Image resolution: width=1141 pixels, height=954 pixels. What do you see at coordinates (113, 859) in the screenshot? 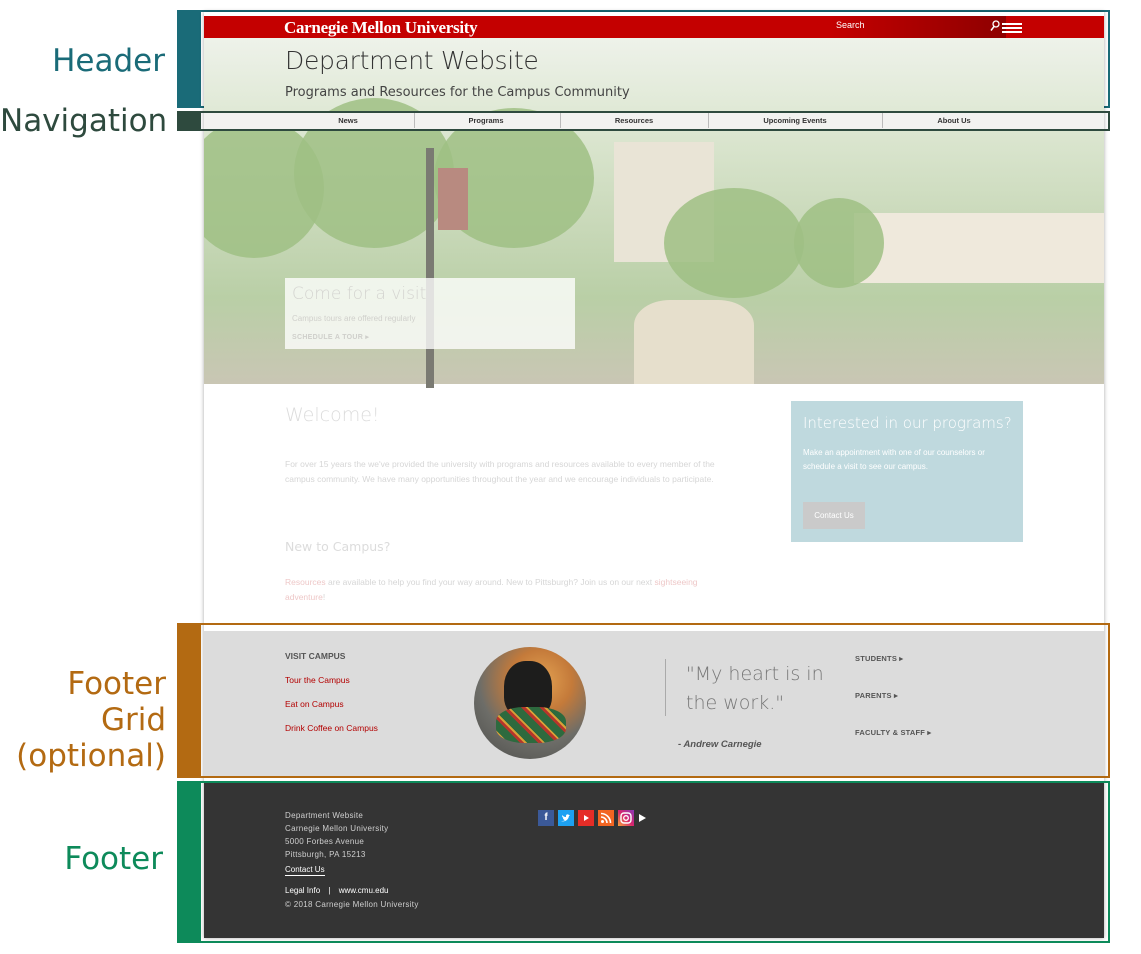
I see `footer-annotation-label: Footer` at bounding box center [113, 859].